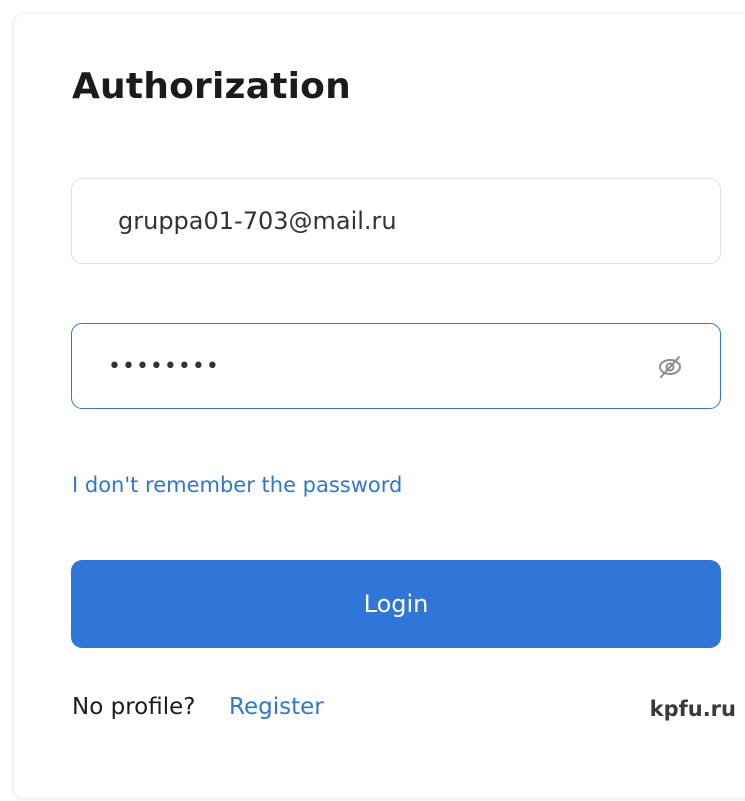 The image size is (745, 801). Describe the element at coordinates (237, 485) in the screenshot. I see `forgot-password-link: I don't remember the password` at that location.